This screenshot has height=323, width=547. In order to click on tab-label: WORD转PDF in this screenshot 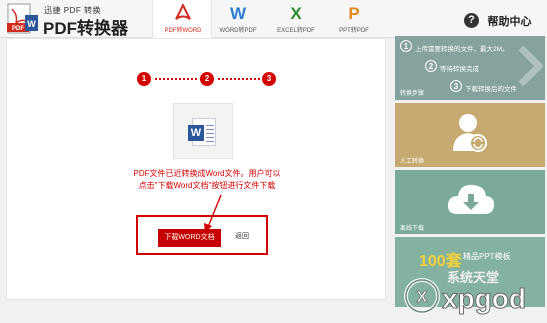, I will do `click(238, 31)`.